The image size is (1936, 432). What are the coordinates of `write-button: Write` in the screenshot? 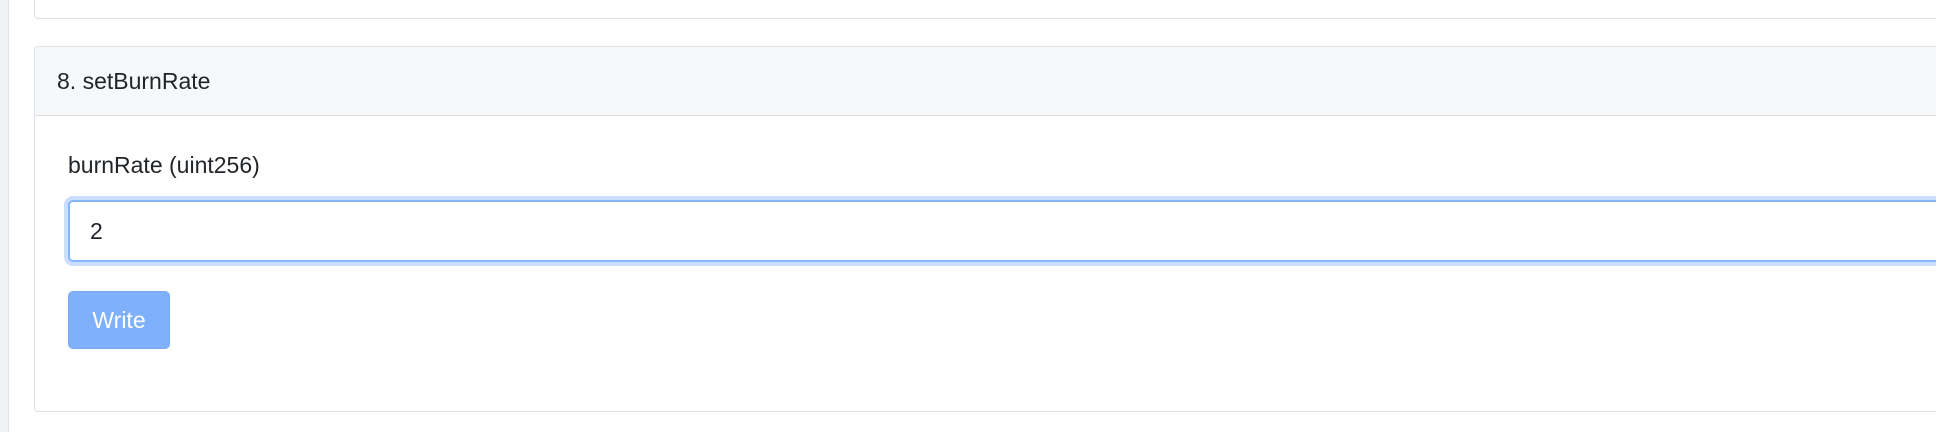 It's located at (119, 320).